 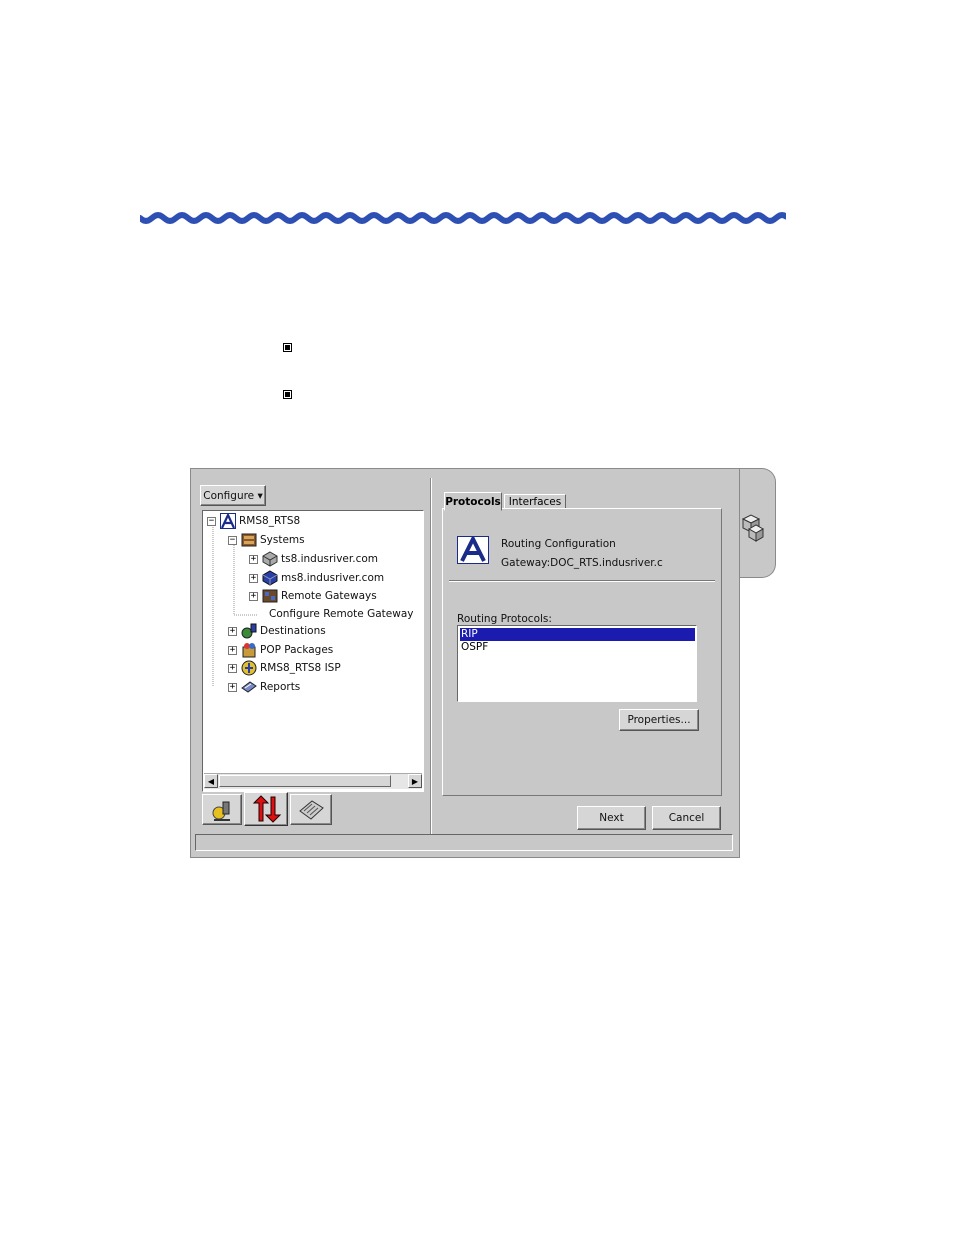 I want to click on tree-item-label: Remote Gateways, so click(x=329, y=596).